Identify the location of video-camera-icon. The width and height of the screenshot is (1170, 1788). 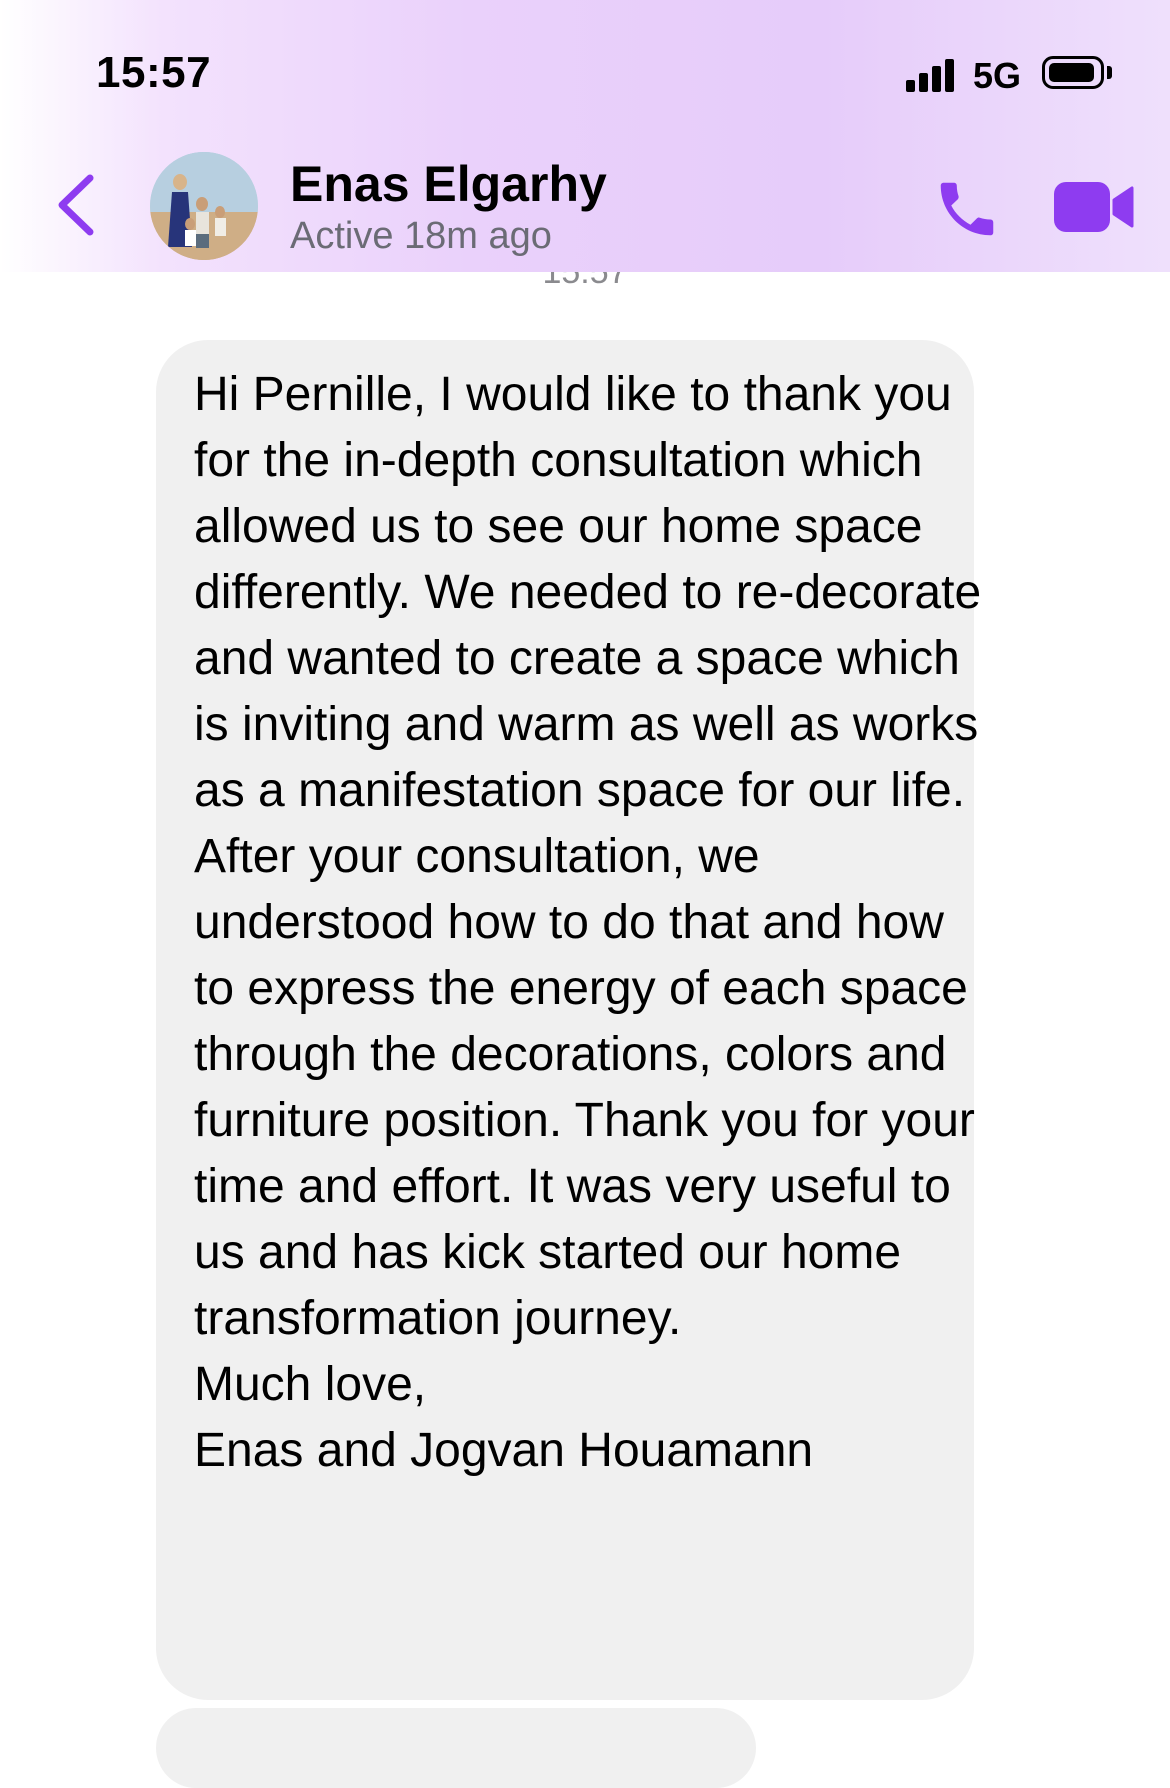
(1094, 207).